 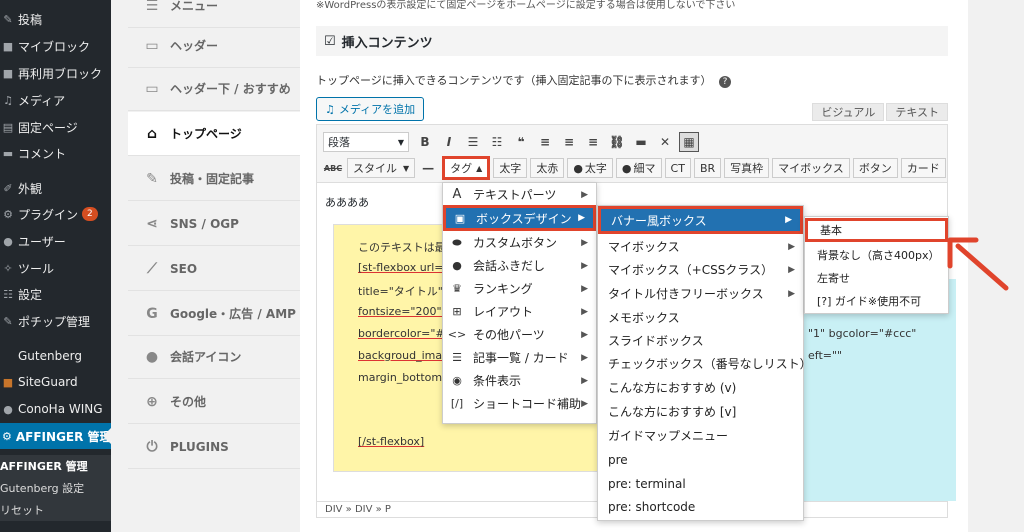 I want to click on chat-icon: ●, so click(x=152, y=356).